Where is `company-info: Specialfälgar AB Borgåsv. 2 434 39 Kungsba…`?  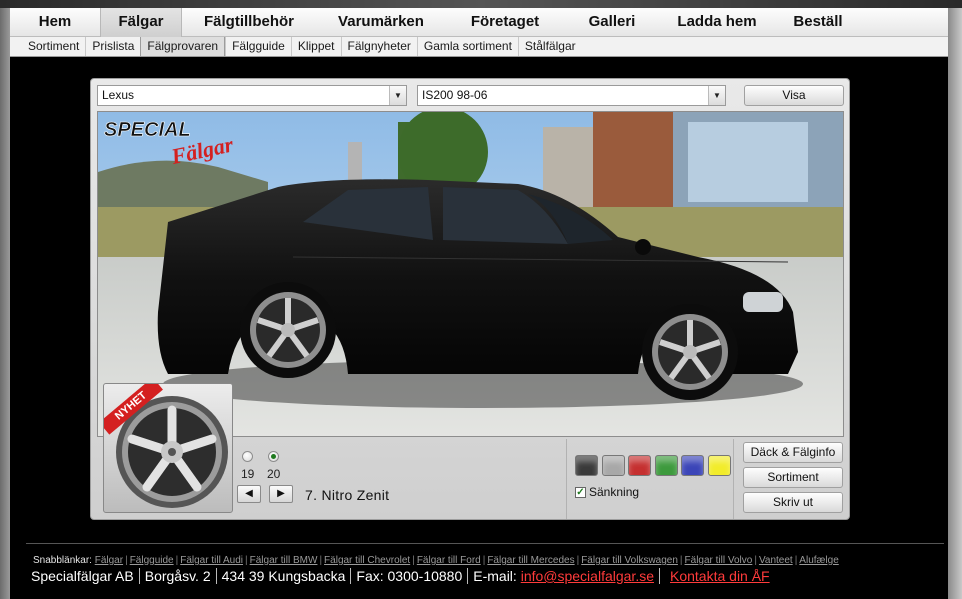 company-info: Specialfälgar AB Borgåsv. 2 434 39 Kungsba… is located at coordinates (403, 576).